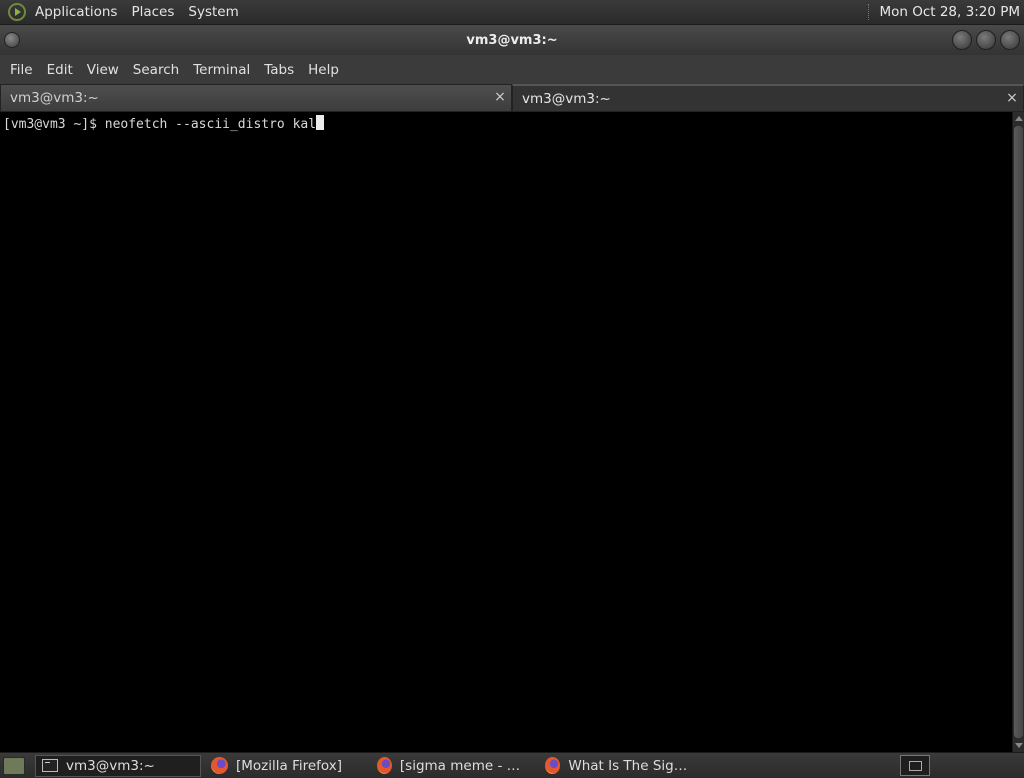 The height and width of the screenshot is (778, 1024). I want to click on maximize-button, so click(986, 40).